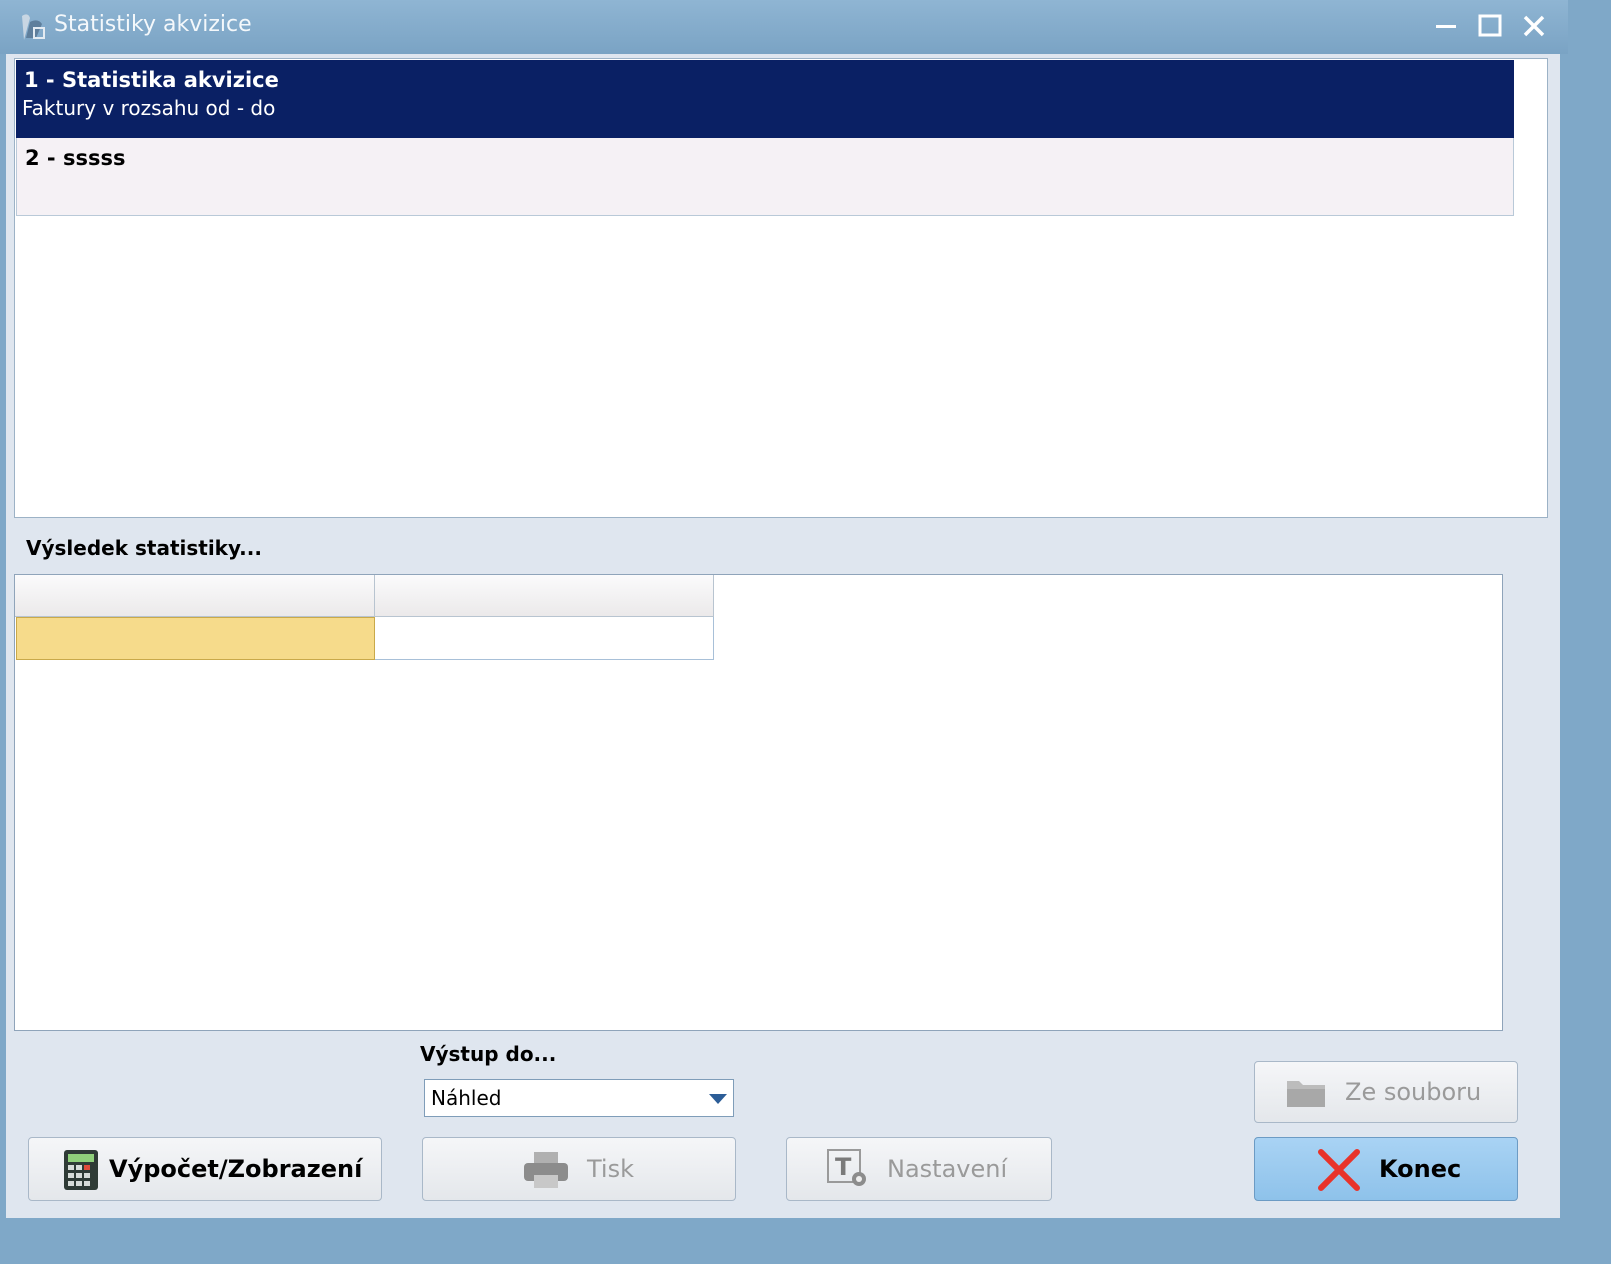 The height and width of the screenshot is (1264, 1611). What do you see at coordinates (153, 24) in the screenshot?
I see `window-title: Statistiky akvizice` at bounding box center [153, 24].